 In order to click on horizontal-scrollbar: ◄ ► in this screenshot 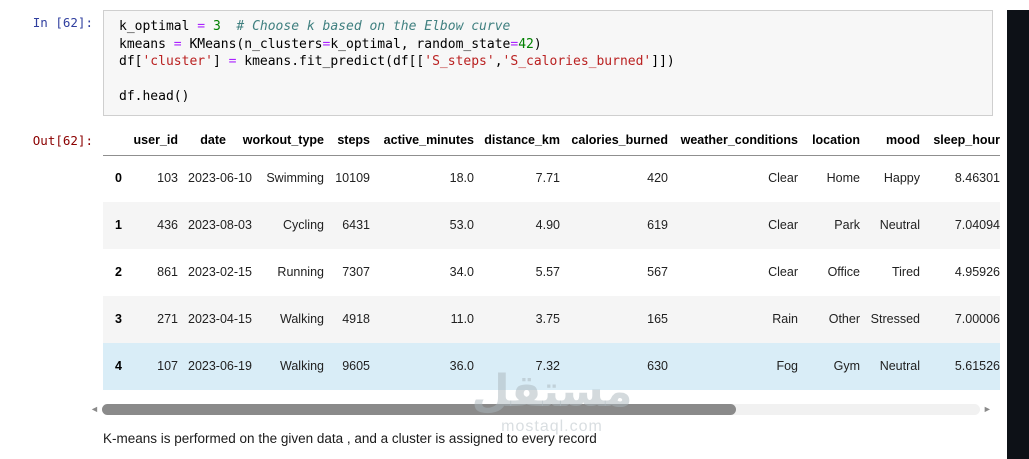, I will do `click(559, 409)`.